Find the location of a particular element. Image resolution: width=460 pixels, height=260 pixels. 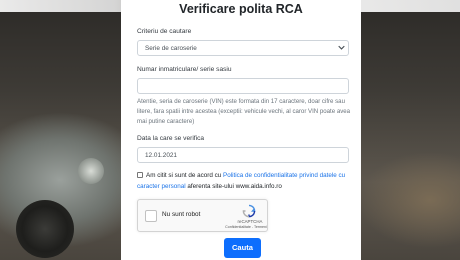

date-label: Data la care se verifica is located at coordinates (171, 138).